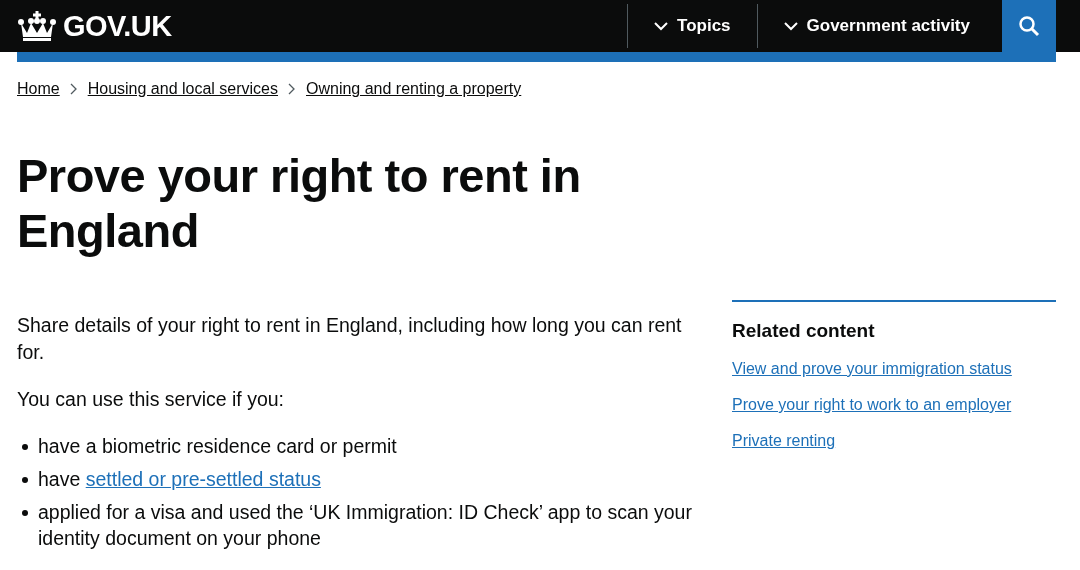 Image resolution: width=1080 pixels, height=570 pixels. Describe the element at coordinates (872, 405) in the screenshot. I see `related-link: Prove your right to work to an employer` at that location.